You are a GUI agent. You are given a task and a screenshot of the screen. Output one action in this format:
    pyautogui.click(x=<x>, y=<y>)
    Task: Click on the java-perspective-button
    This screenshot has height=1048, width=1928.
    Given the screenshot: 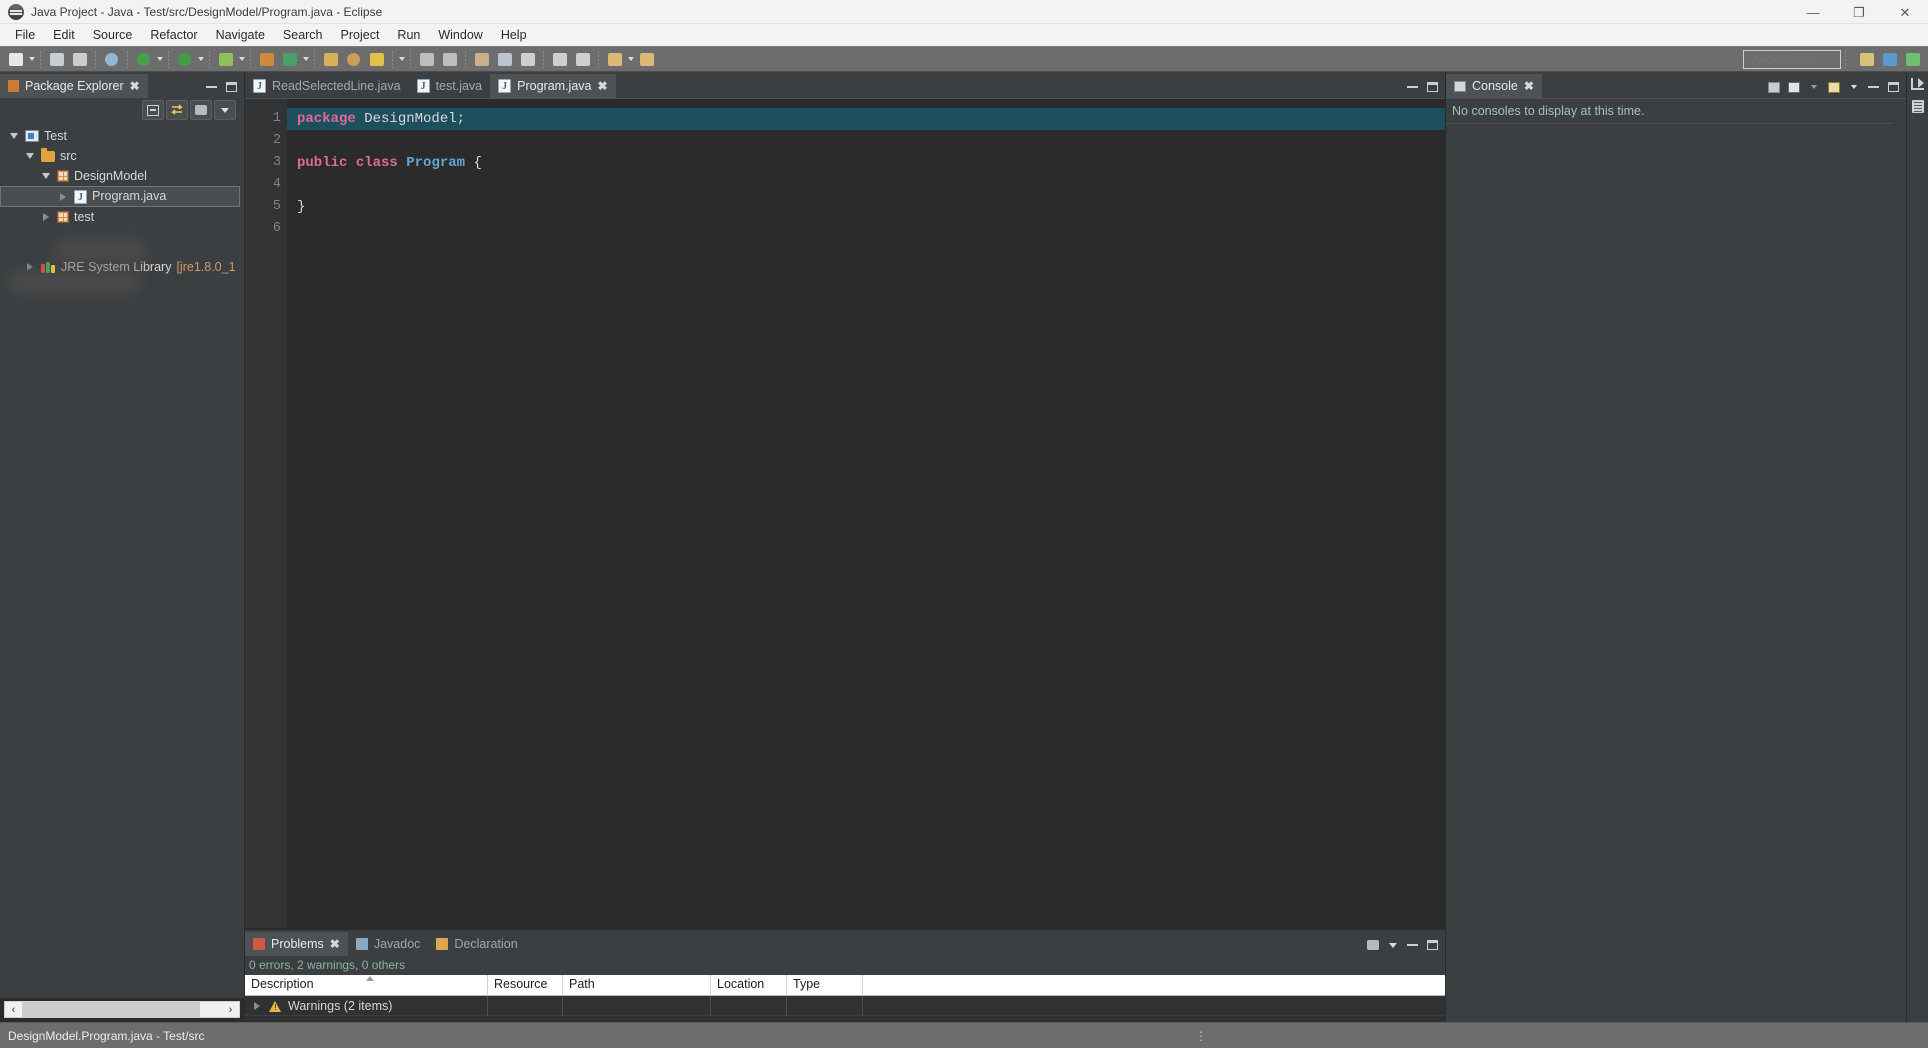 What is the action you would take?
    pyautogui.click(x=1889, y=59)
    